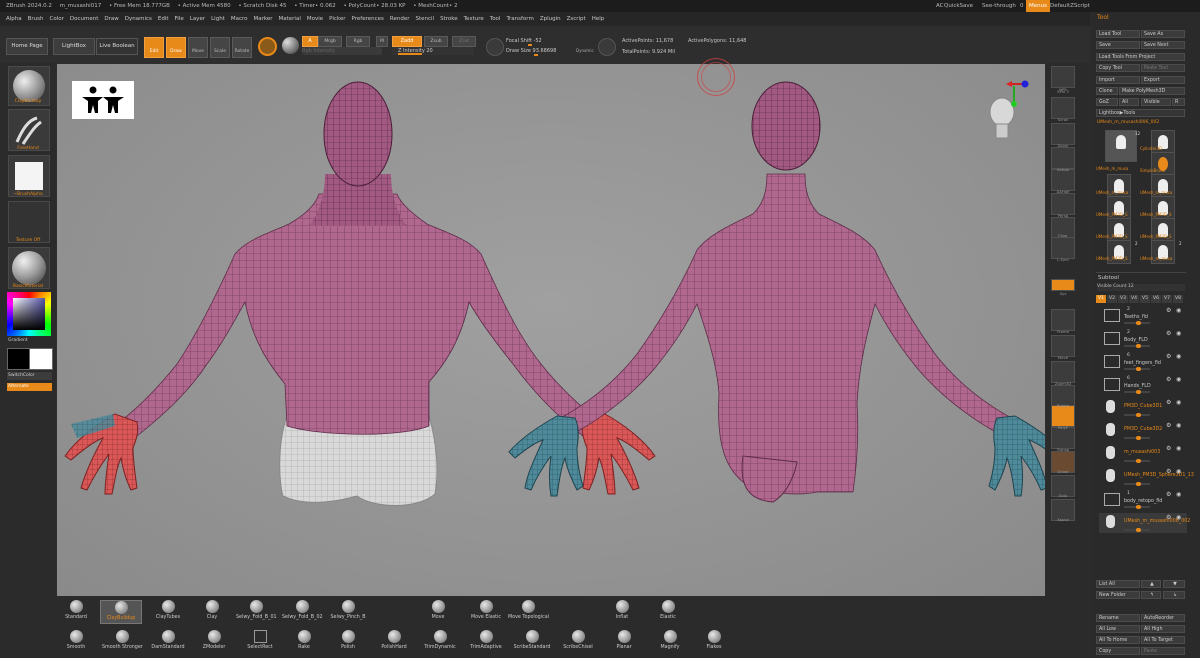 The image size is (1200, 658). I want to click on import-button: Import, so click(1118, 80).